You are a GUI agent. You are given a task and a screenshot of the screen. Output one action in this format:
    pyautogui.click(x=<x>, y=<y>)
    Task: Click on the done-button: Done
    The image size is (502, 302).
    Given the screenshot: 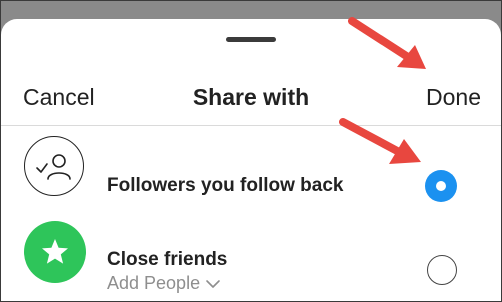 What is the action you would take?
    pyautogui.click(x=453, y=97)
    